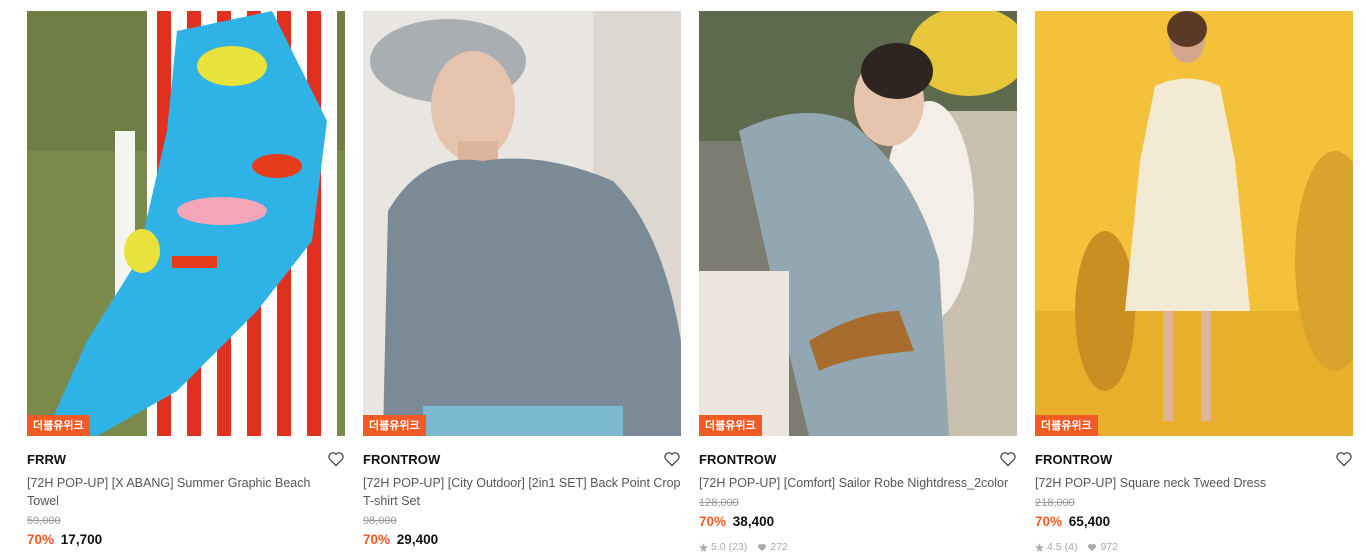 The width and height of the screenshot is (1366, 552). Describe the element at coordinates (522, 539) in the screenshot. I see `price-row: 70% 29,400` at that location.